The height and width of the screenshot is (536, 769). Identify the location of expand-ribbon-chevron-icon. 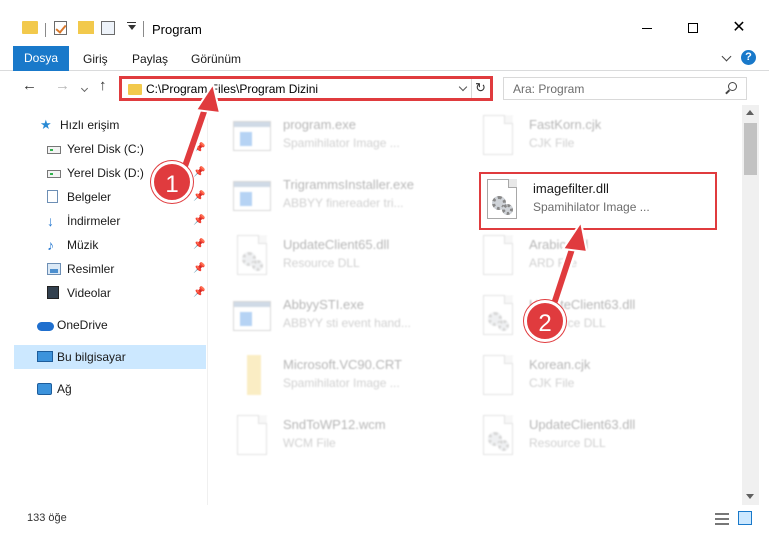
(726, 56).